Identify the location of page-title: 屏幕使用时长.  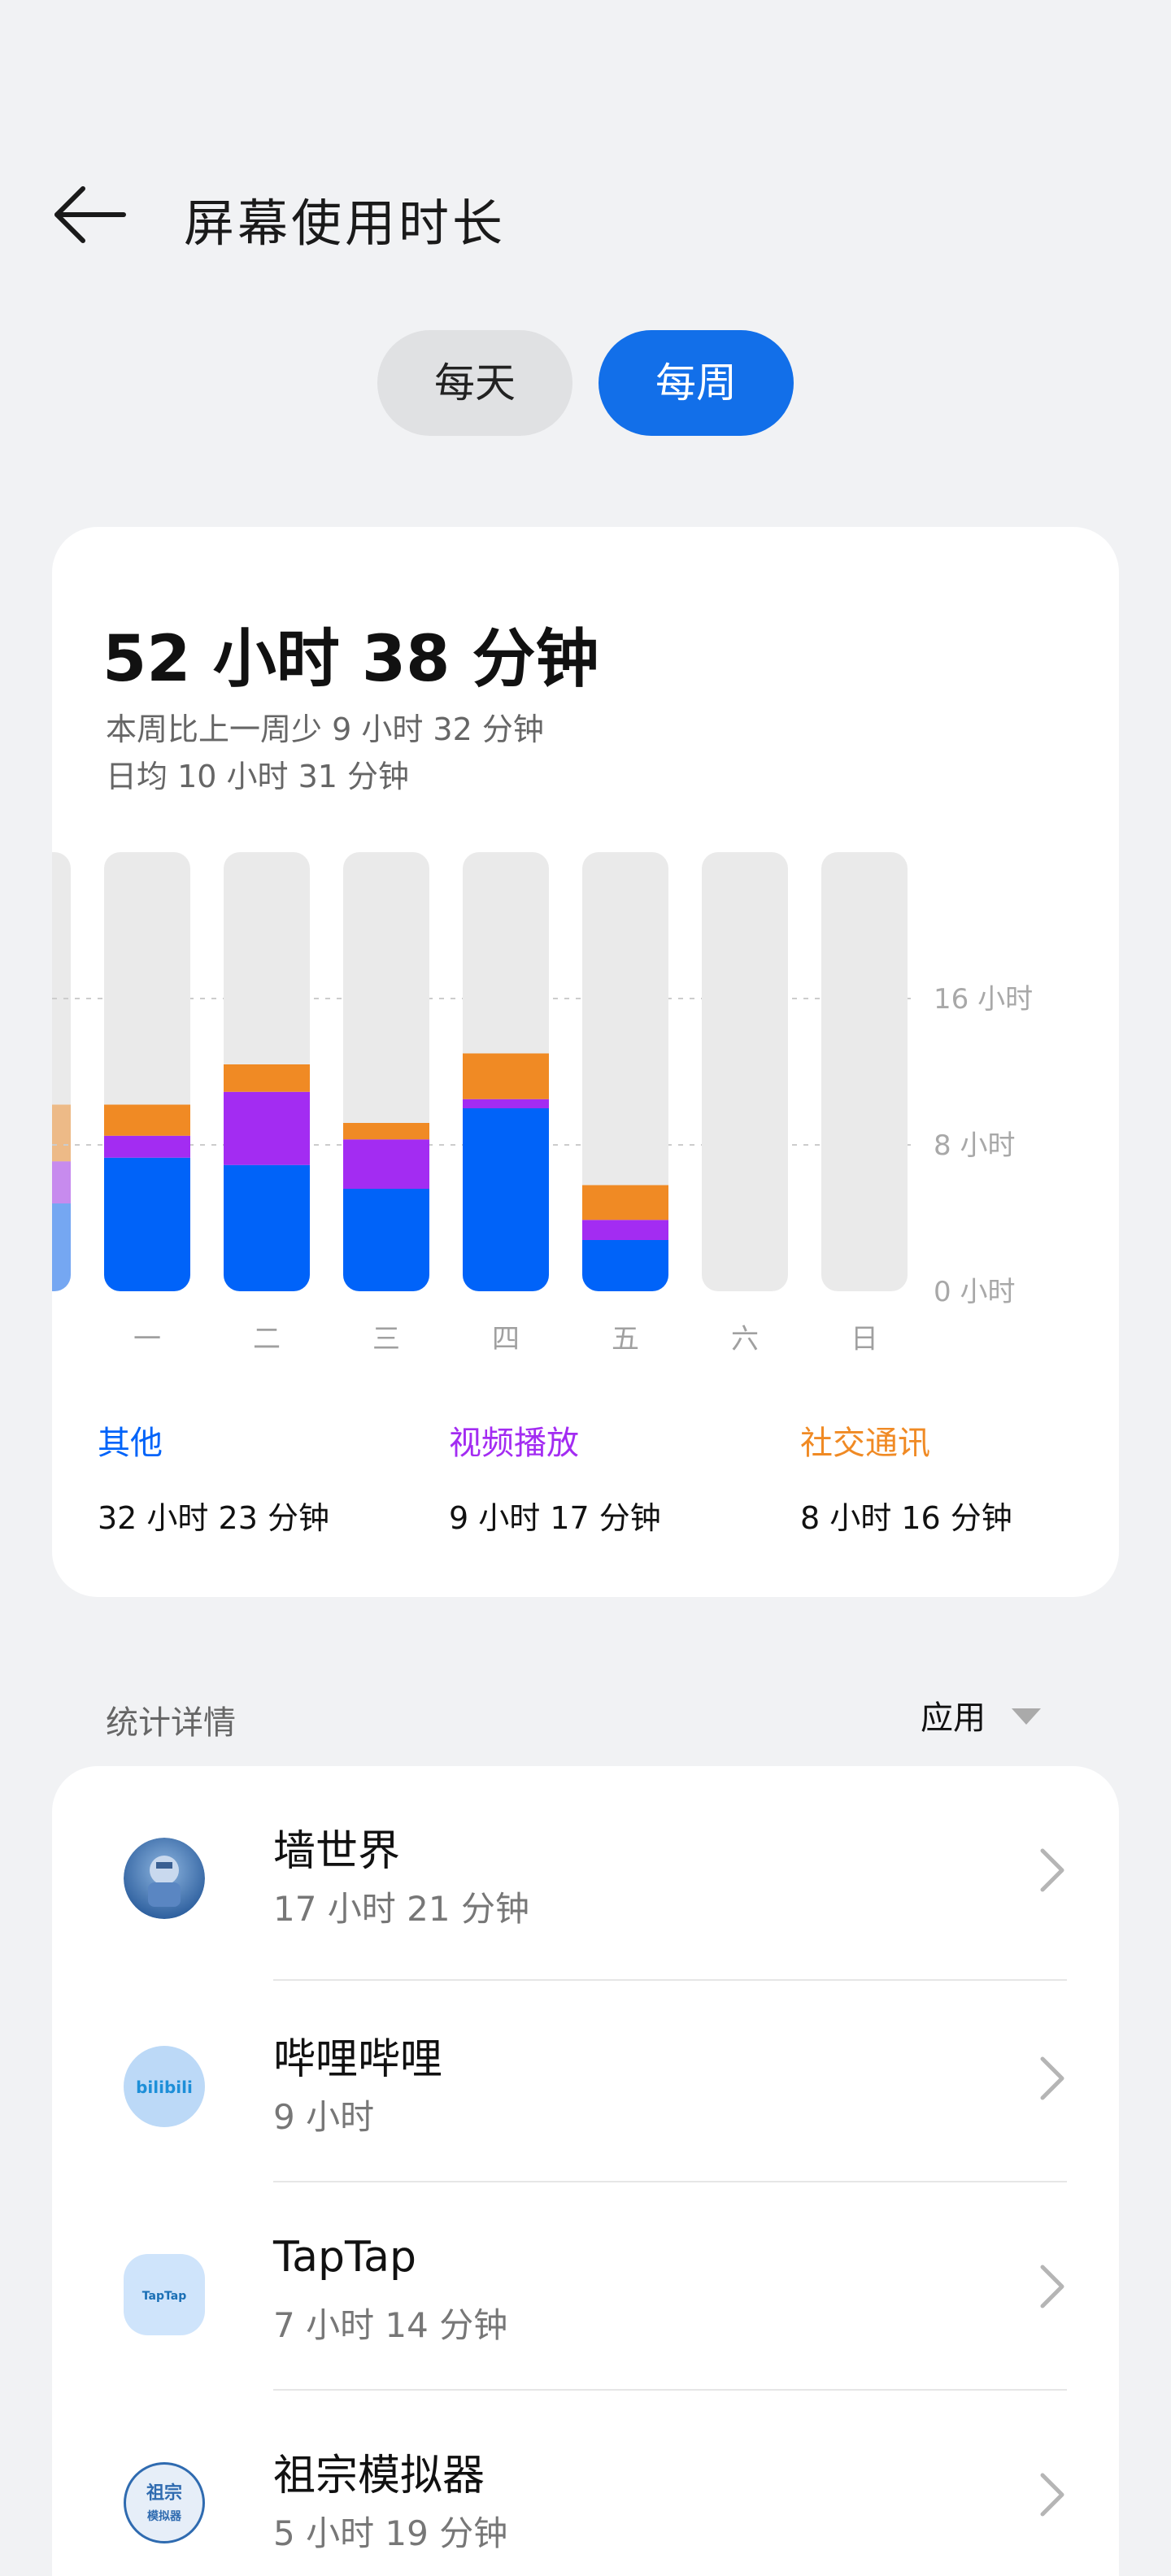
(345, 224).